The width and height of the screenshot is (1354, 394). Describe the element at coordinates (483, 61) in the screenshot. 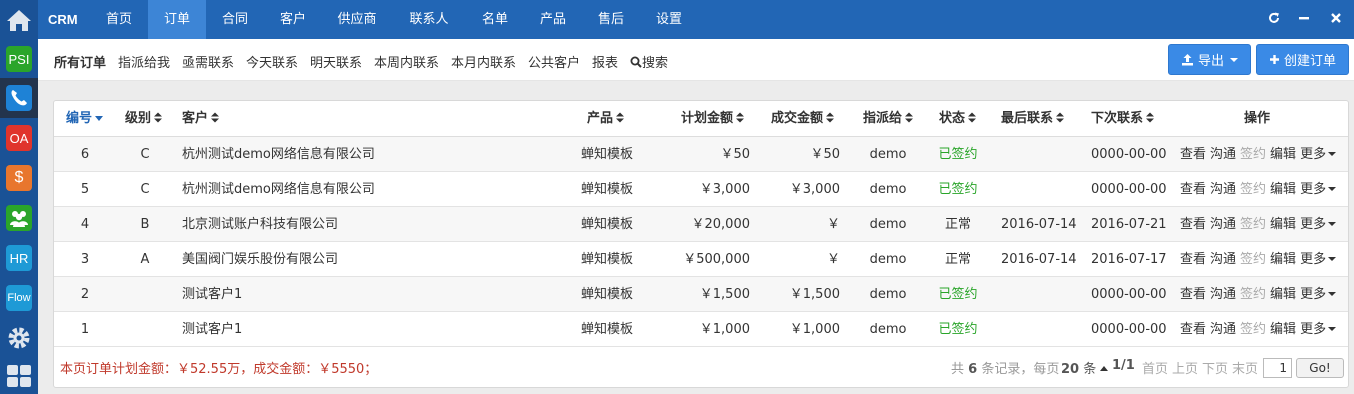

I see `filter-contact-this-month: 本月内联系` at that location.